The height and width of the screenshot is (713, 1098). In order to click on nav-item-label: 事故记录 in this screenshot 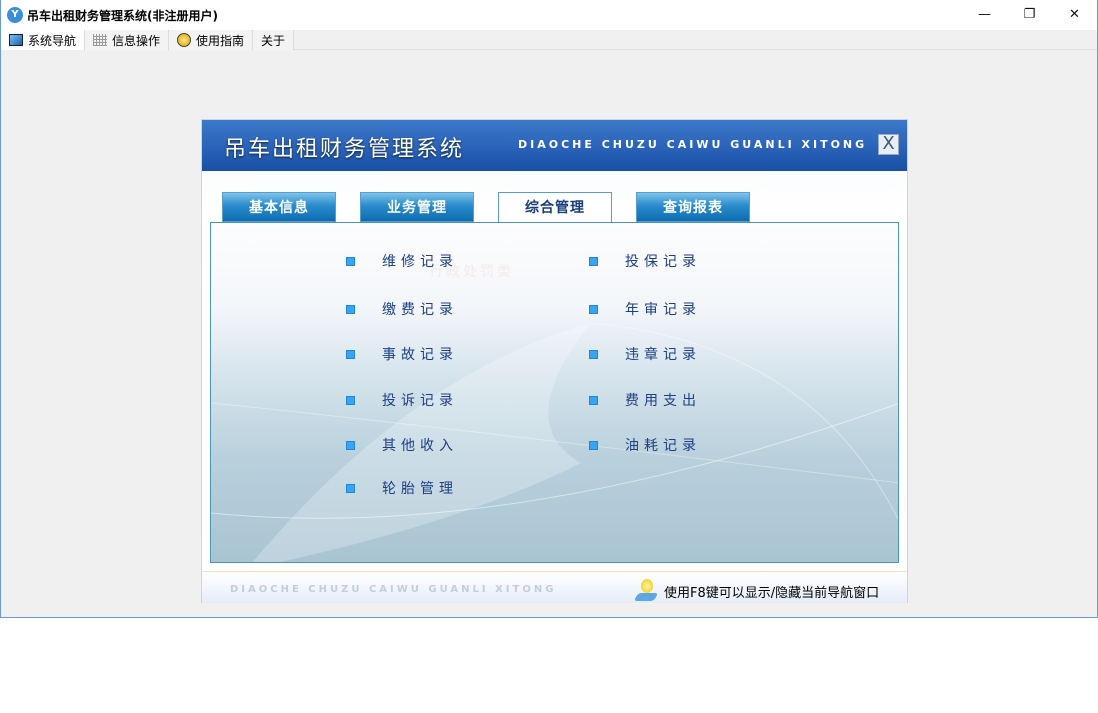, I will do `click(420, 355)`.